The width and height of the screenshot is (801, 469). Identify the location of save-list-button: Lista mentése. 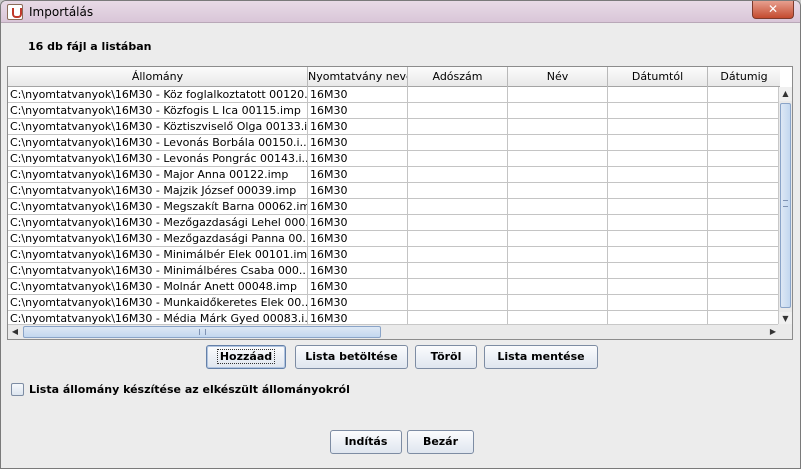
(541, 357).